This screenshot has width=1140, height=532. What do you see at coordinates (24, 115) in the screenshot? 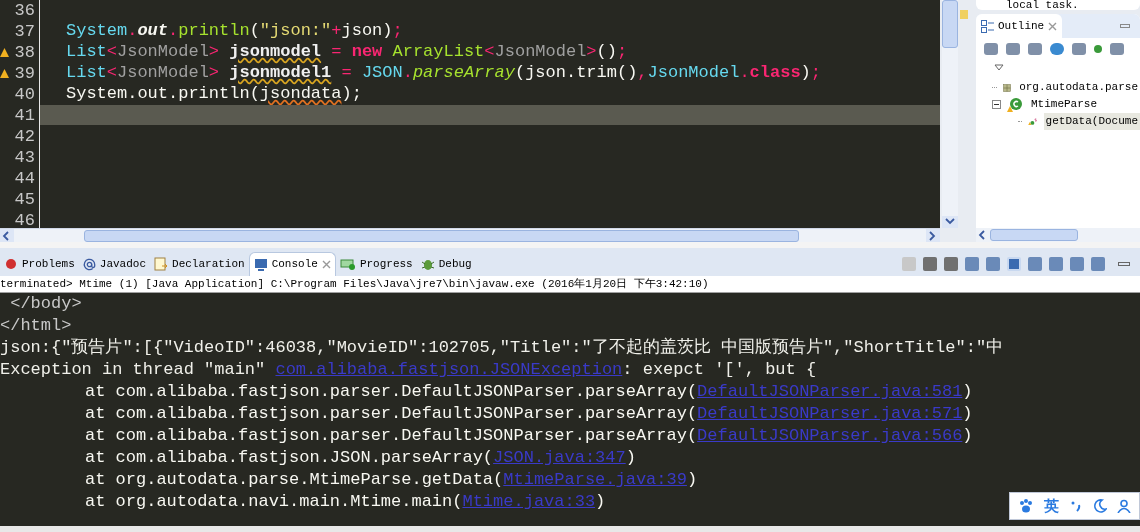
I see `line-number: 41` at bounding box center [24, 115].